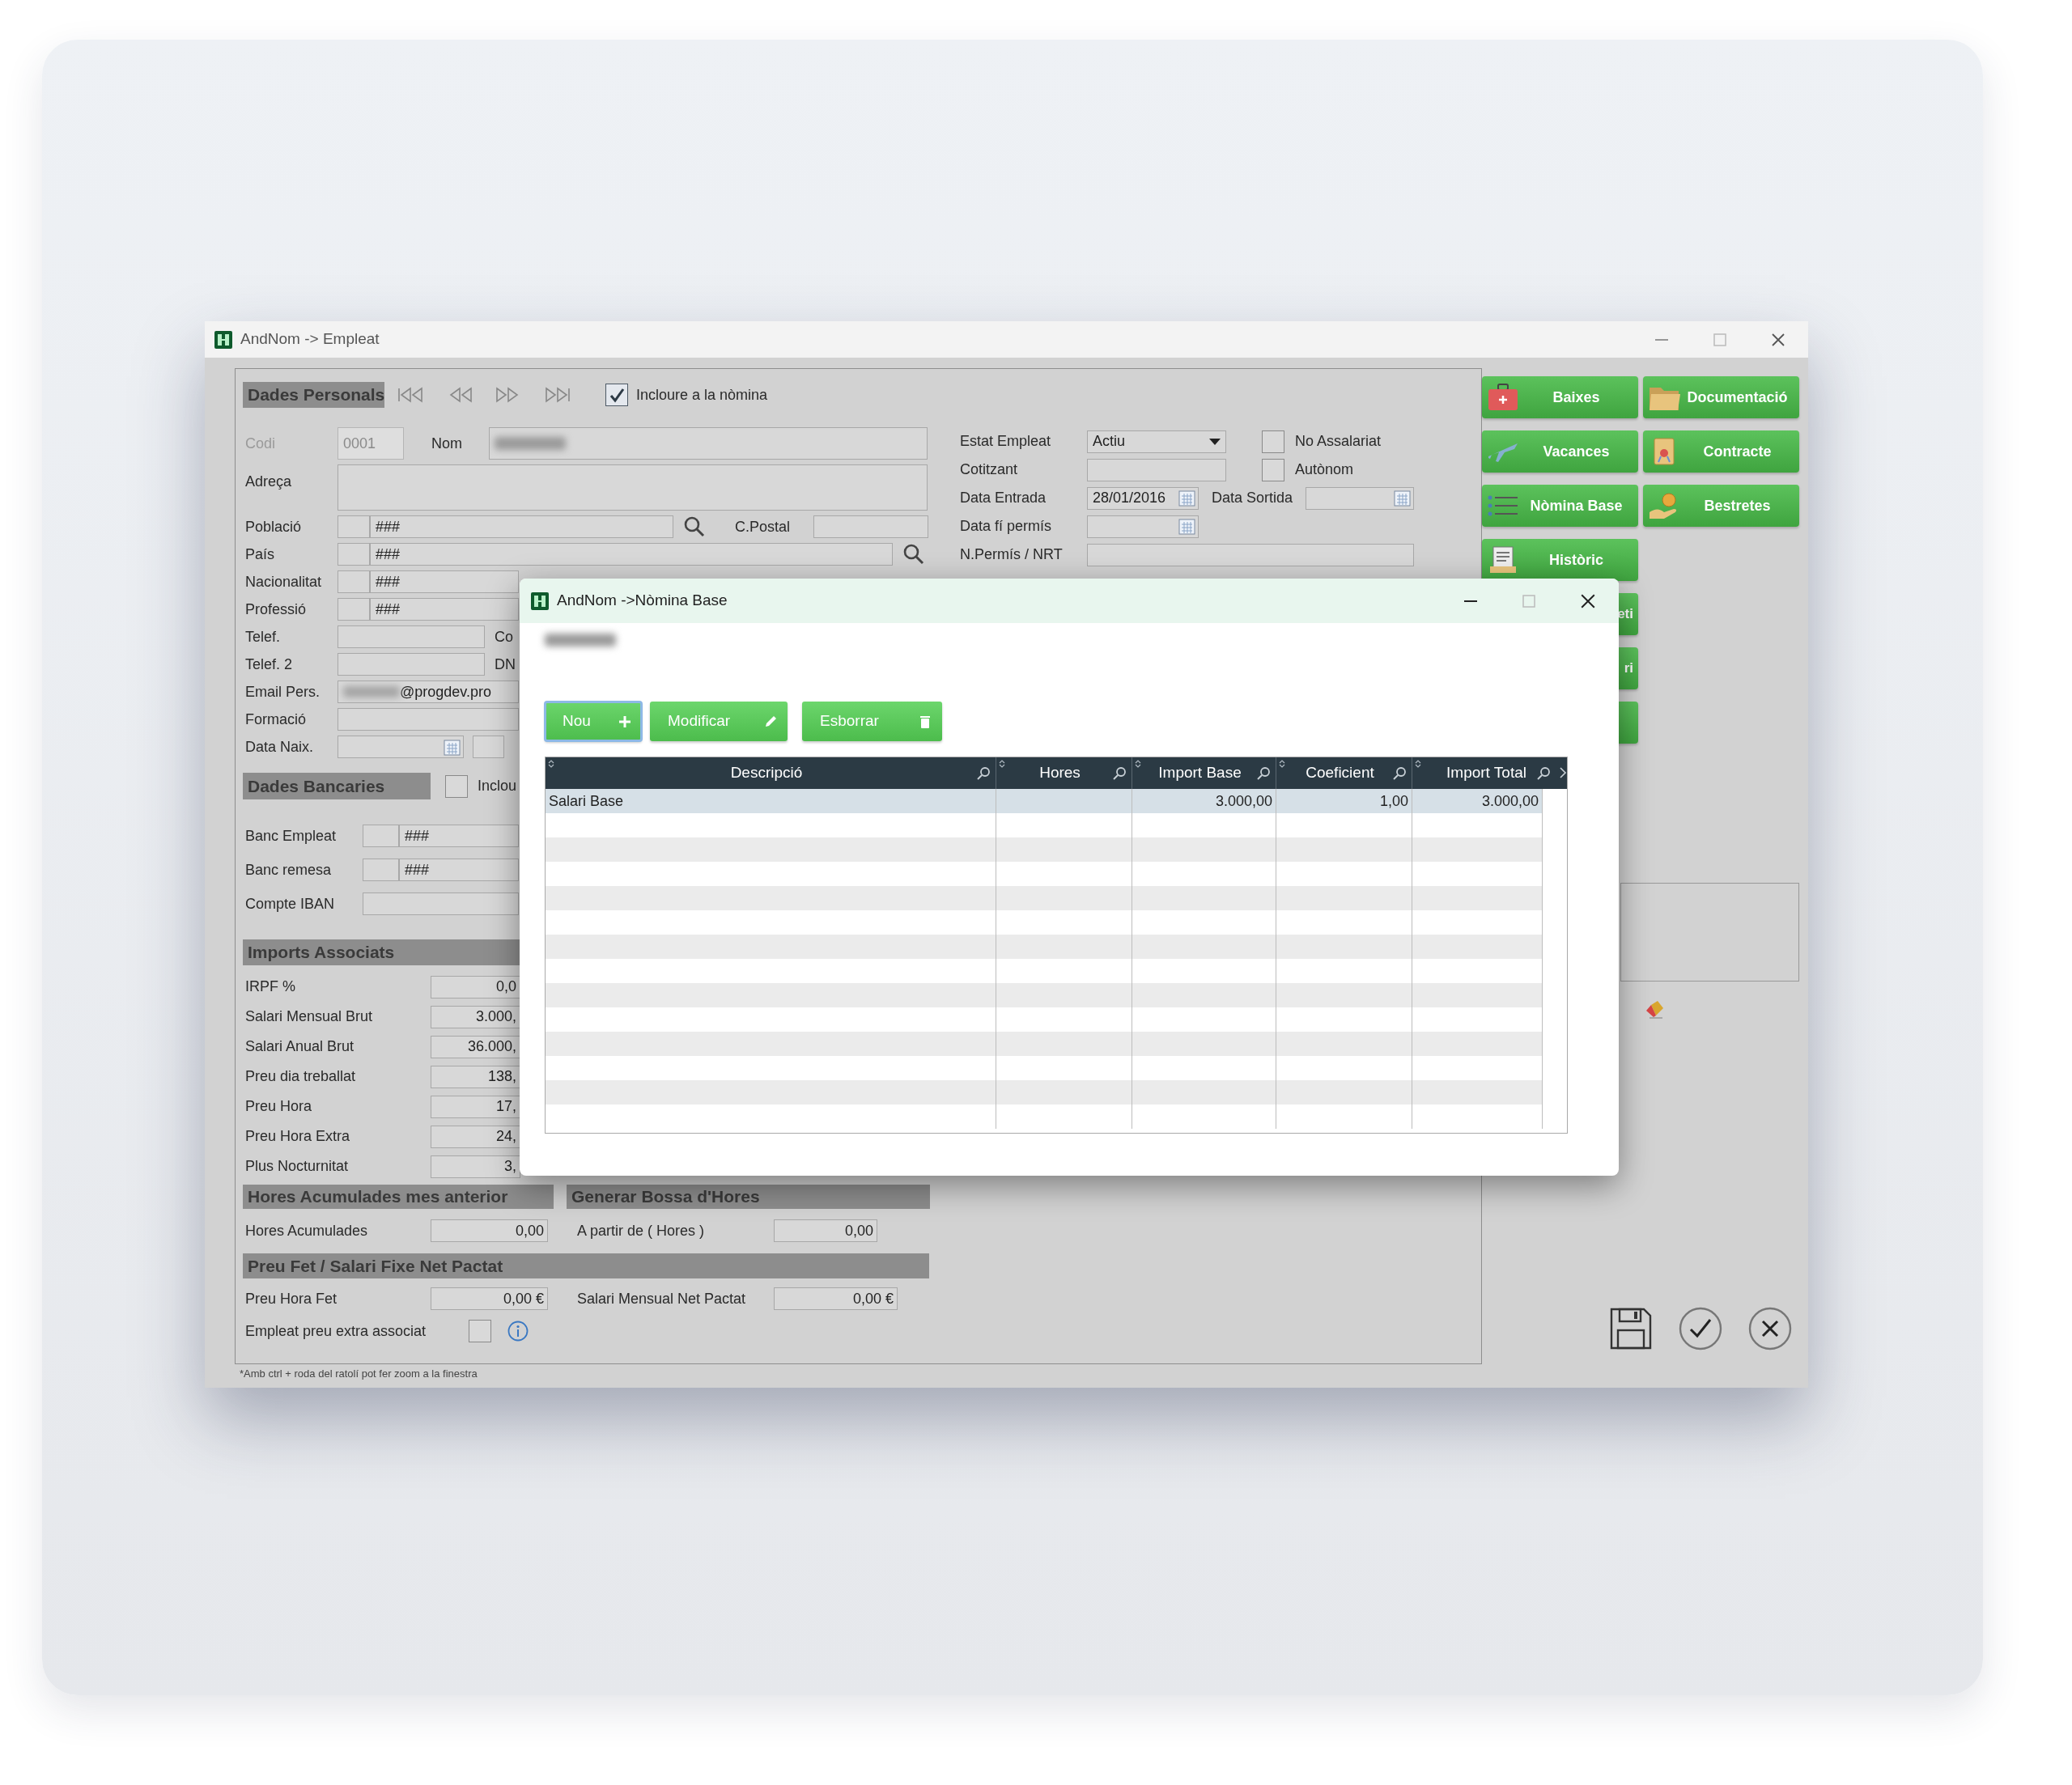 The height and width of the screenshot is (1785, 2072). Describe the element at coordinates (1631, 1328) in the screenshot. I see `save-icon` at that location.